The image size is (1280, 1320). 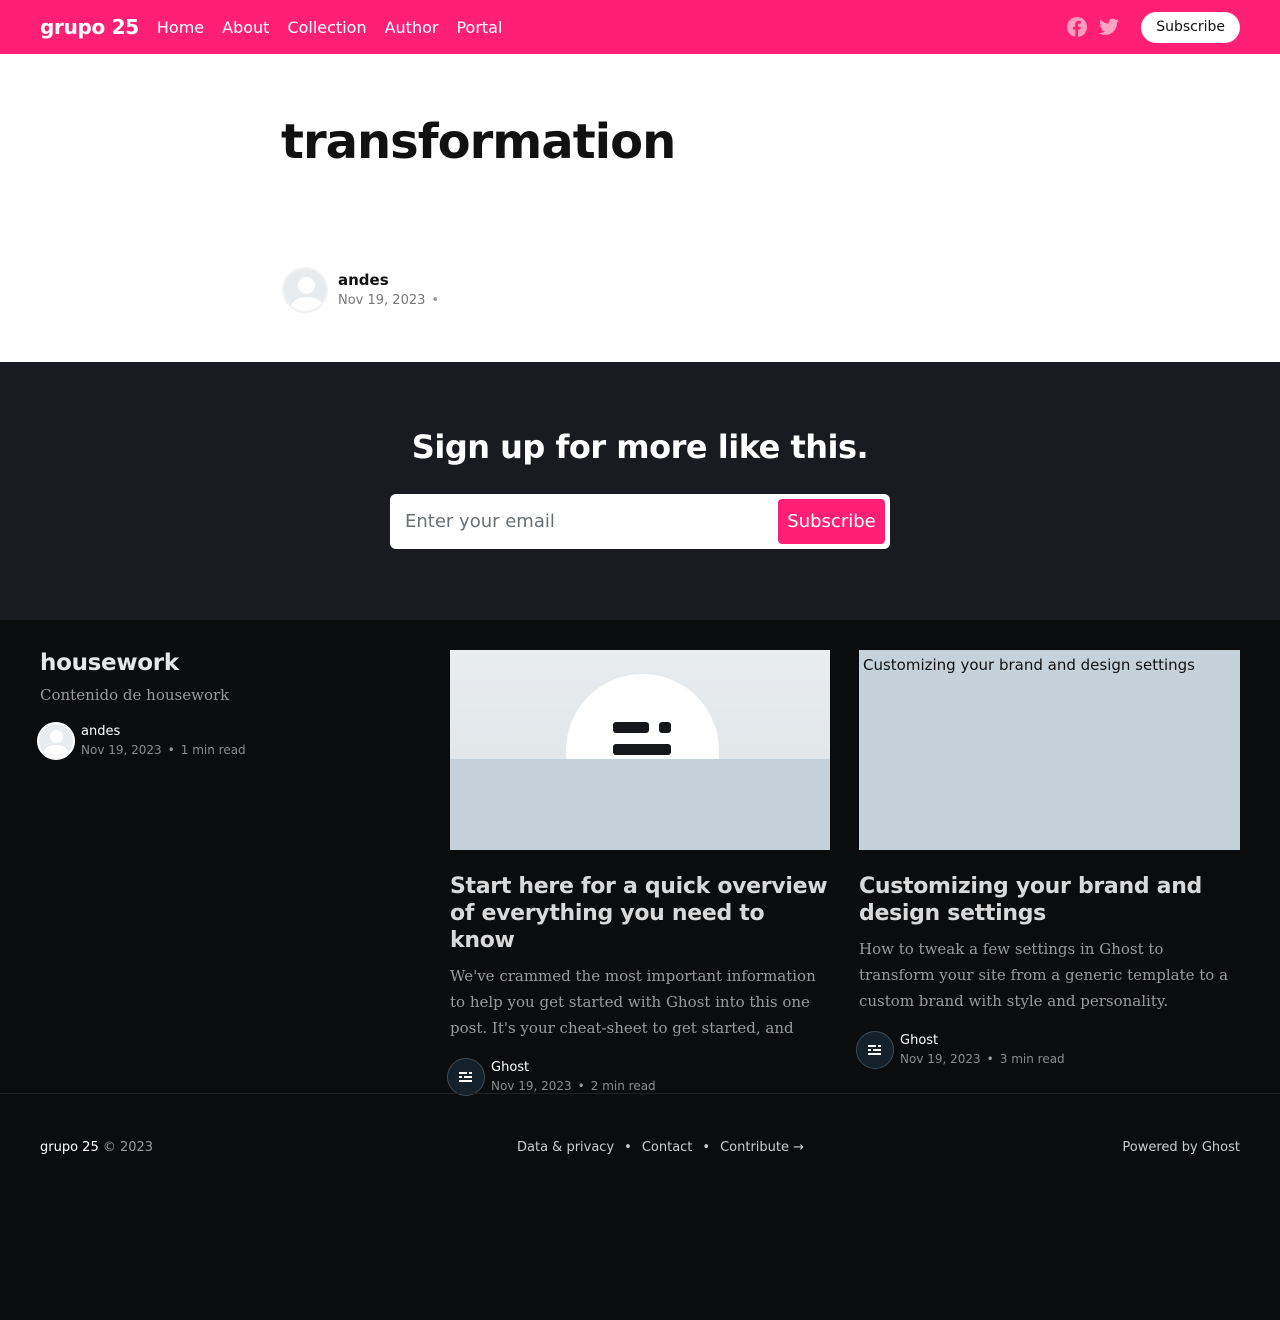 I want to click on email-input, so click(x=591, y=521).